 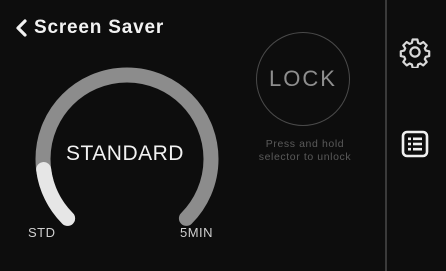 I want to click on list-button, so click(x=415, y=144).